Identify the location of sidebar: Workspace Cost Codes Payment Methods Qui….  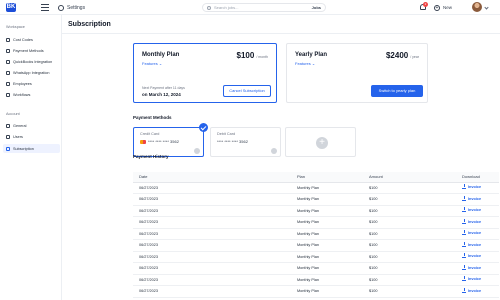
(31, 157).